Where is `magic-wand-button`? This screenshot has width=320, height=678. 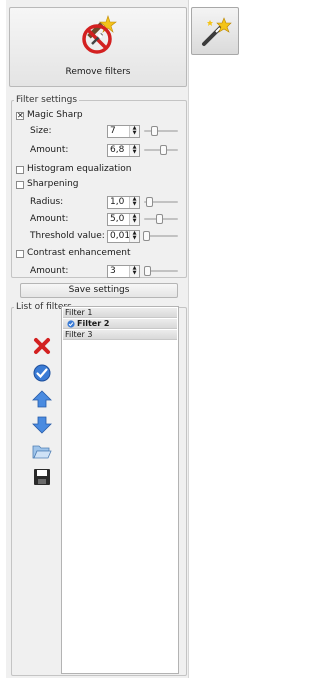 magic-wand-button is located at coordinates (215, 31).